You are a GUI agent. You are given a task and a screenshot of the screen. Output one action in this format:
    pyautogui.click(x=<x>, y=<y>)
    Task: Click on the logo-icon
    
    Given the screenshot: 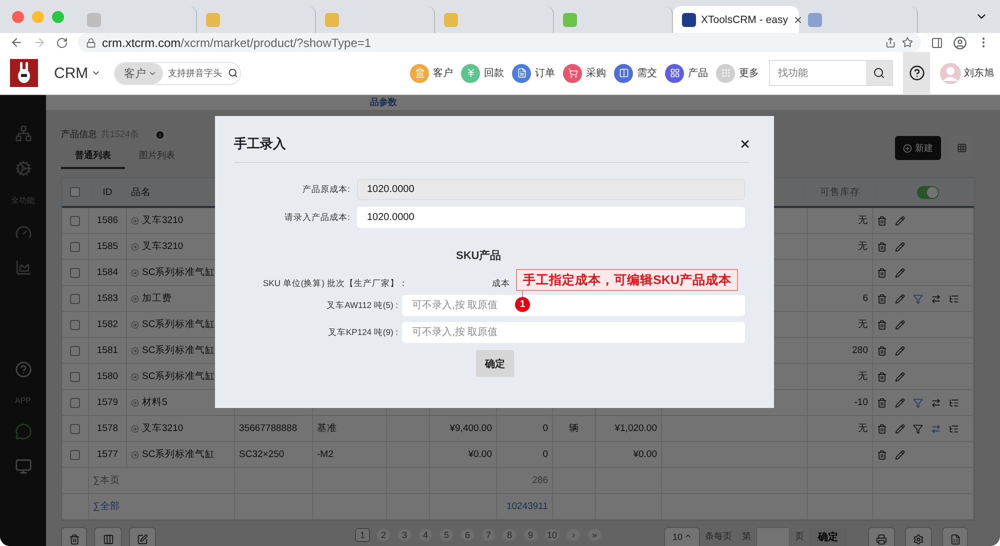 What is the action you would take?
    pyautogui.click(x=24, y=73)
    